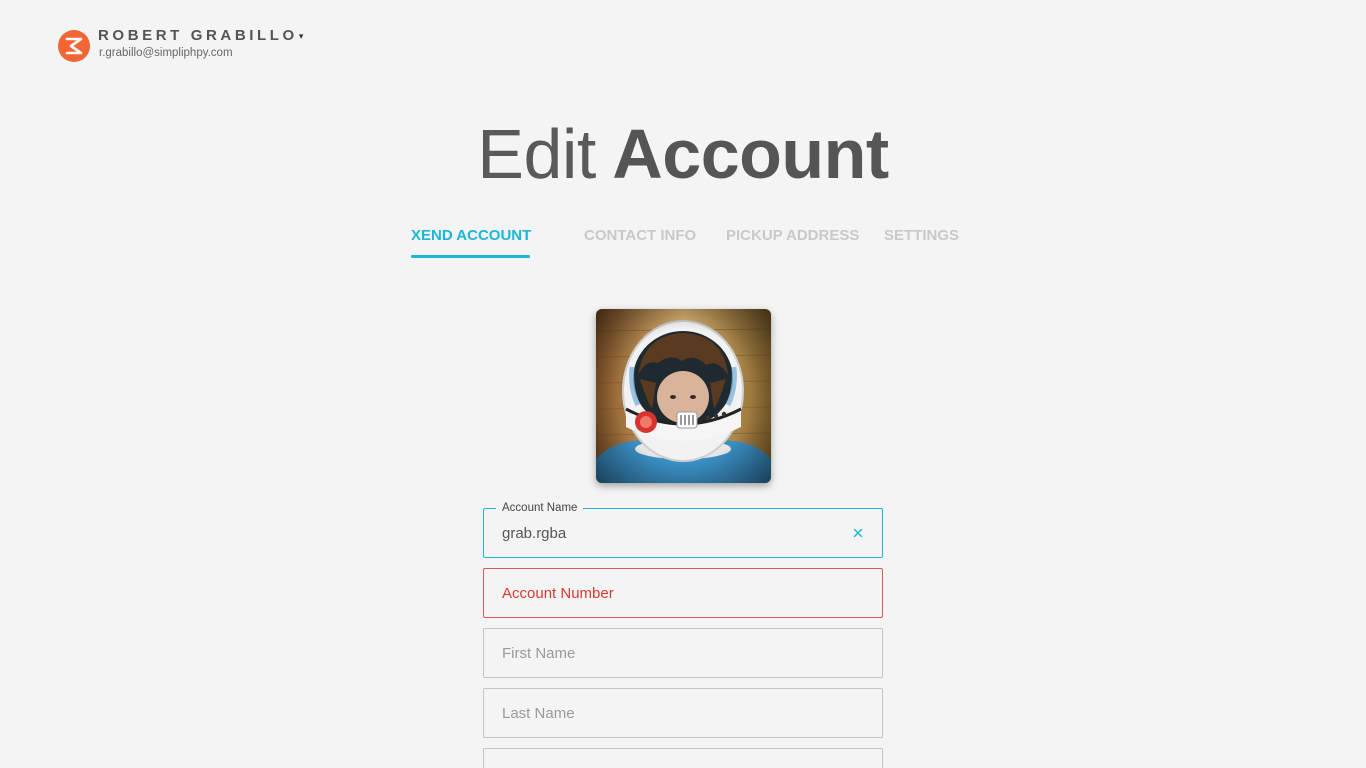 This screenshot has height=768, width=1366. I want to click on tab-contact-info-label: CONTACT INFO, so click(640, 235).